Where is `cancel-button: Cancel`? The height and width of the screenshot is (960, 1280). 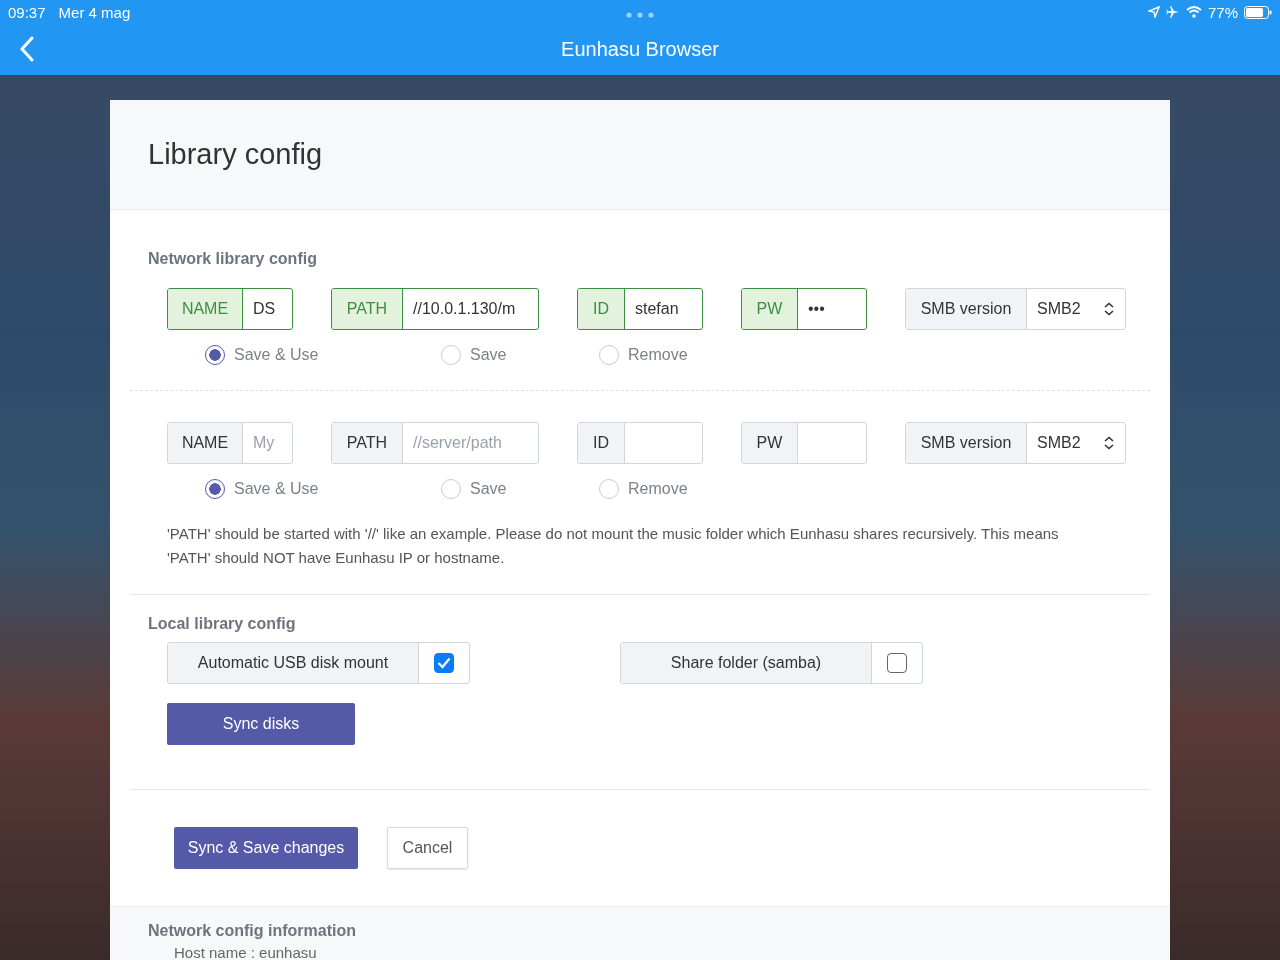
cancel-button: Cancel is located at coordinates (427, 848).